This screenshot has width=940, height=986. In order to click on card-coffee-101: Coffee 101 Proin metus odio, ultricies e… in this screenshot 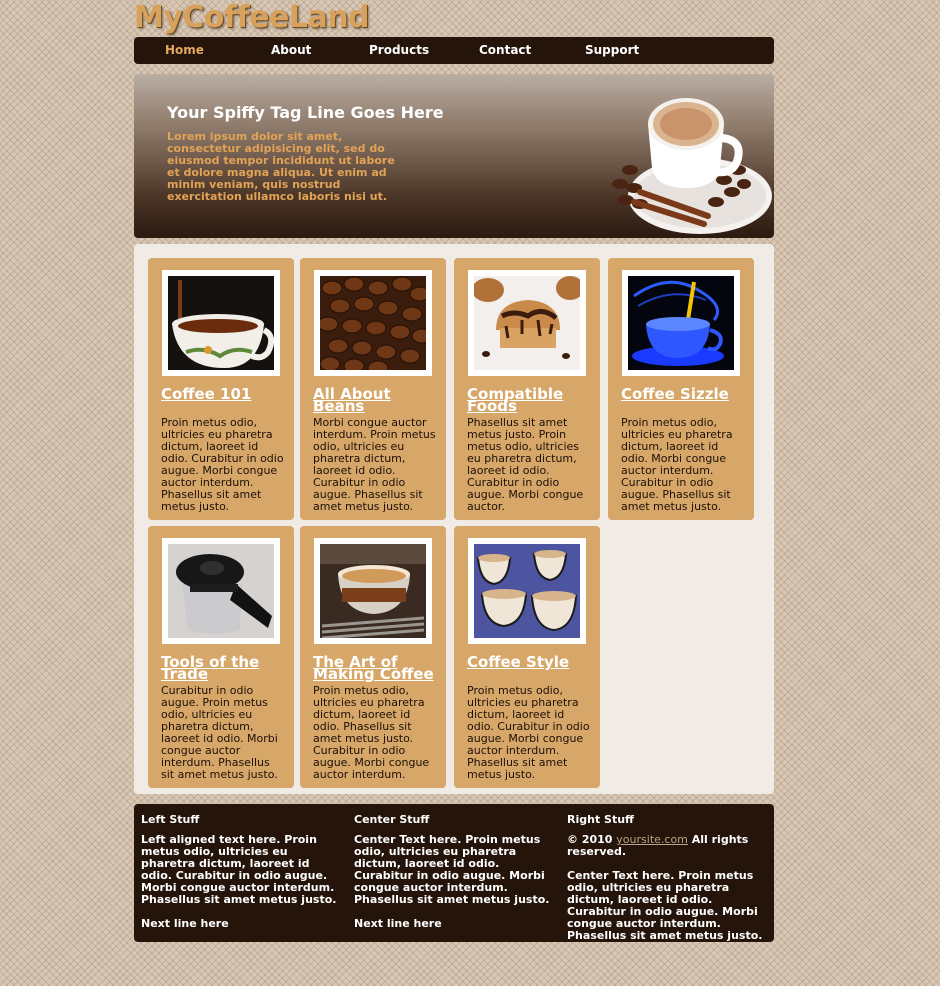, I will do `click(221, 389)`.